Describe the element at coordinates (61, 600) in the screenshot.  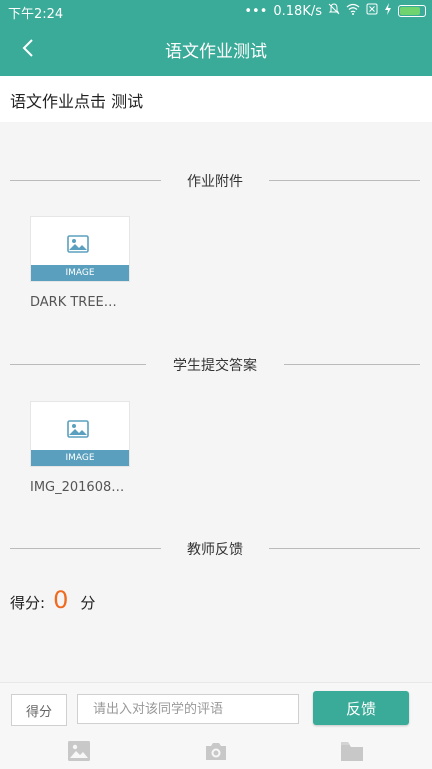
I see `score-value: 0` at that location.